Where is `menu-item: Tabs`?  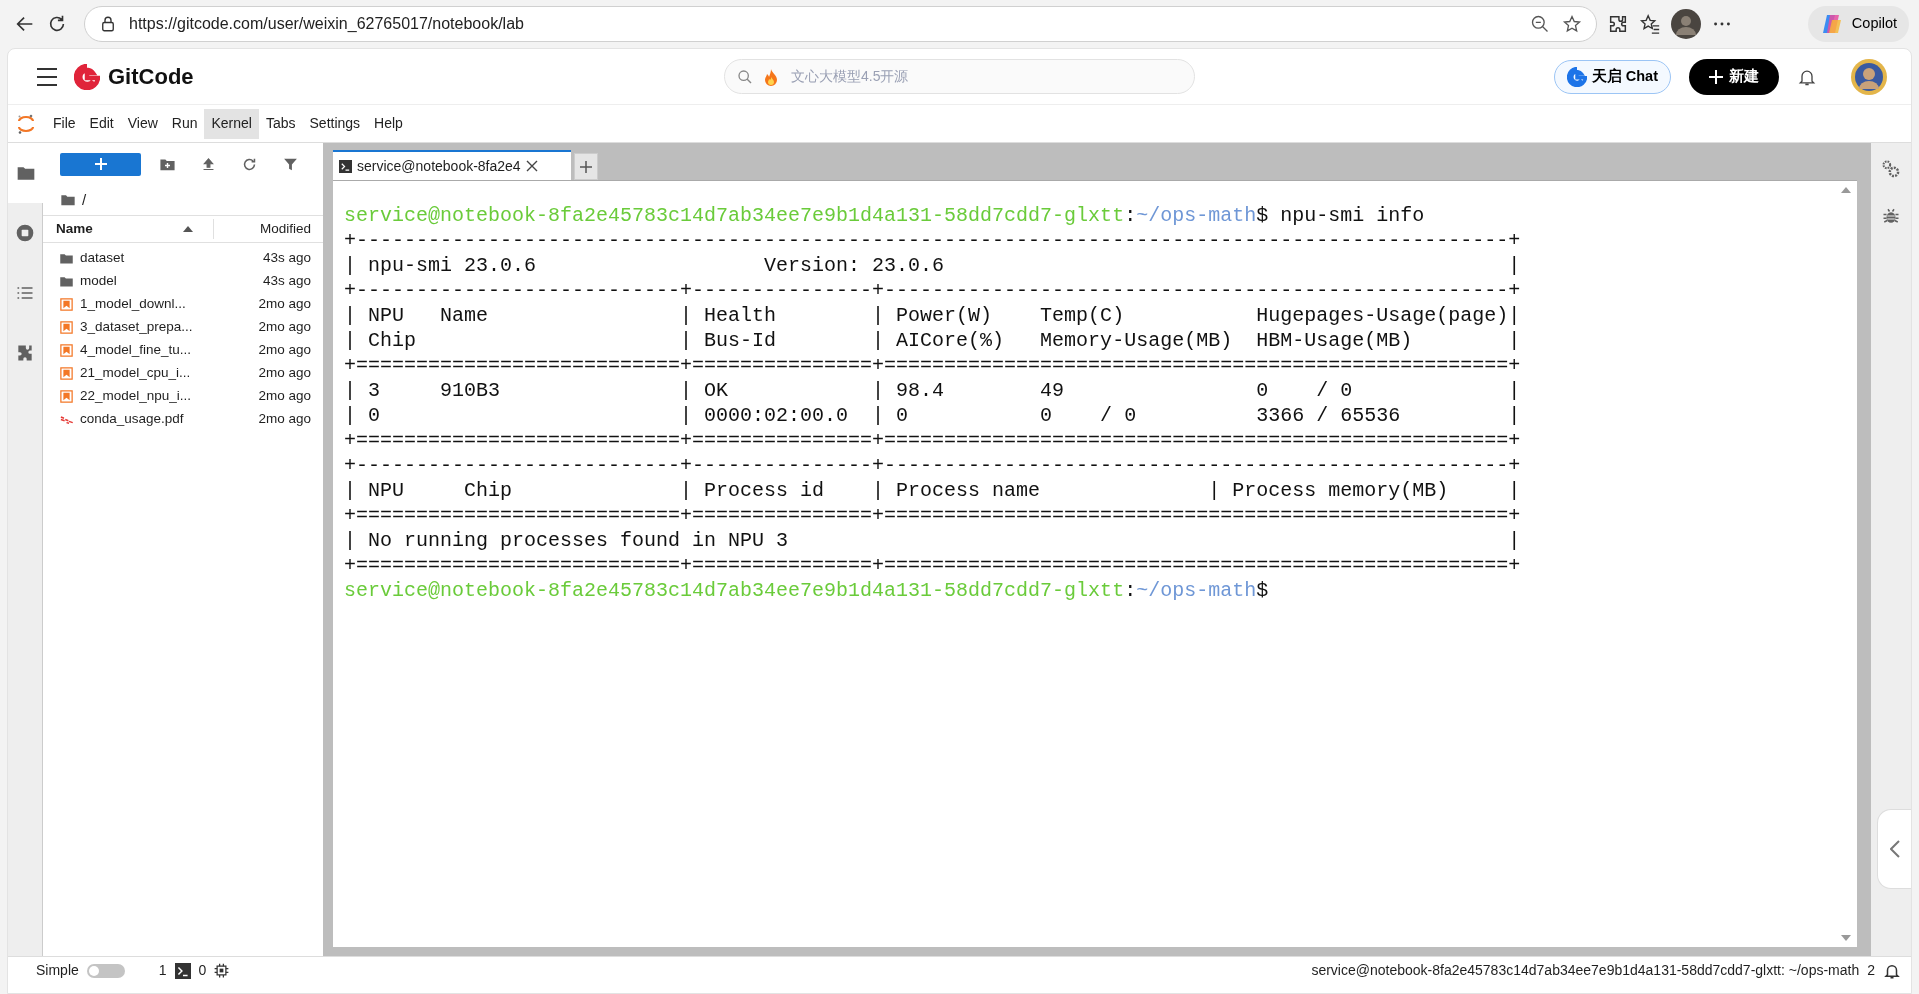
menu-item: Tabs is located at coordinates (280, 123).